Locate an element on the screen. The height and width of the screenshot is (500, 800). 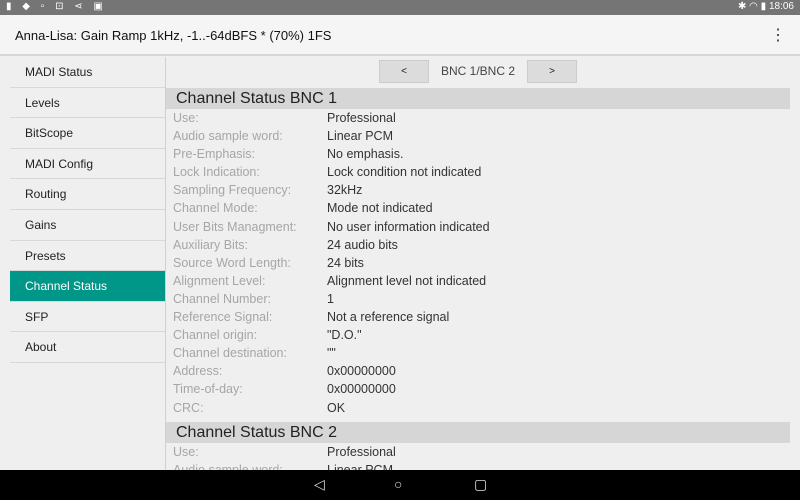
status-row: Channel Number: 1 is located at coordinates (478, 299).